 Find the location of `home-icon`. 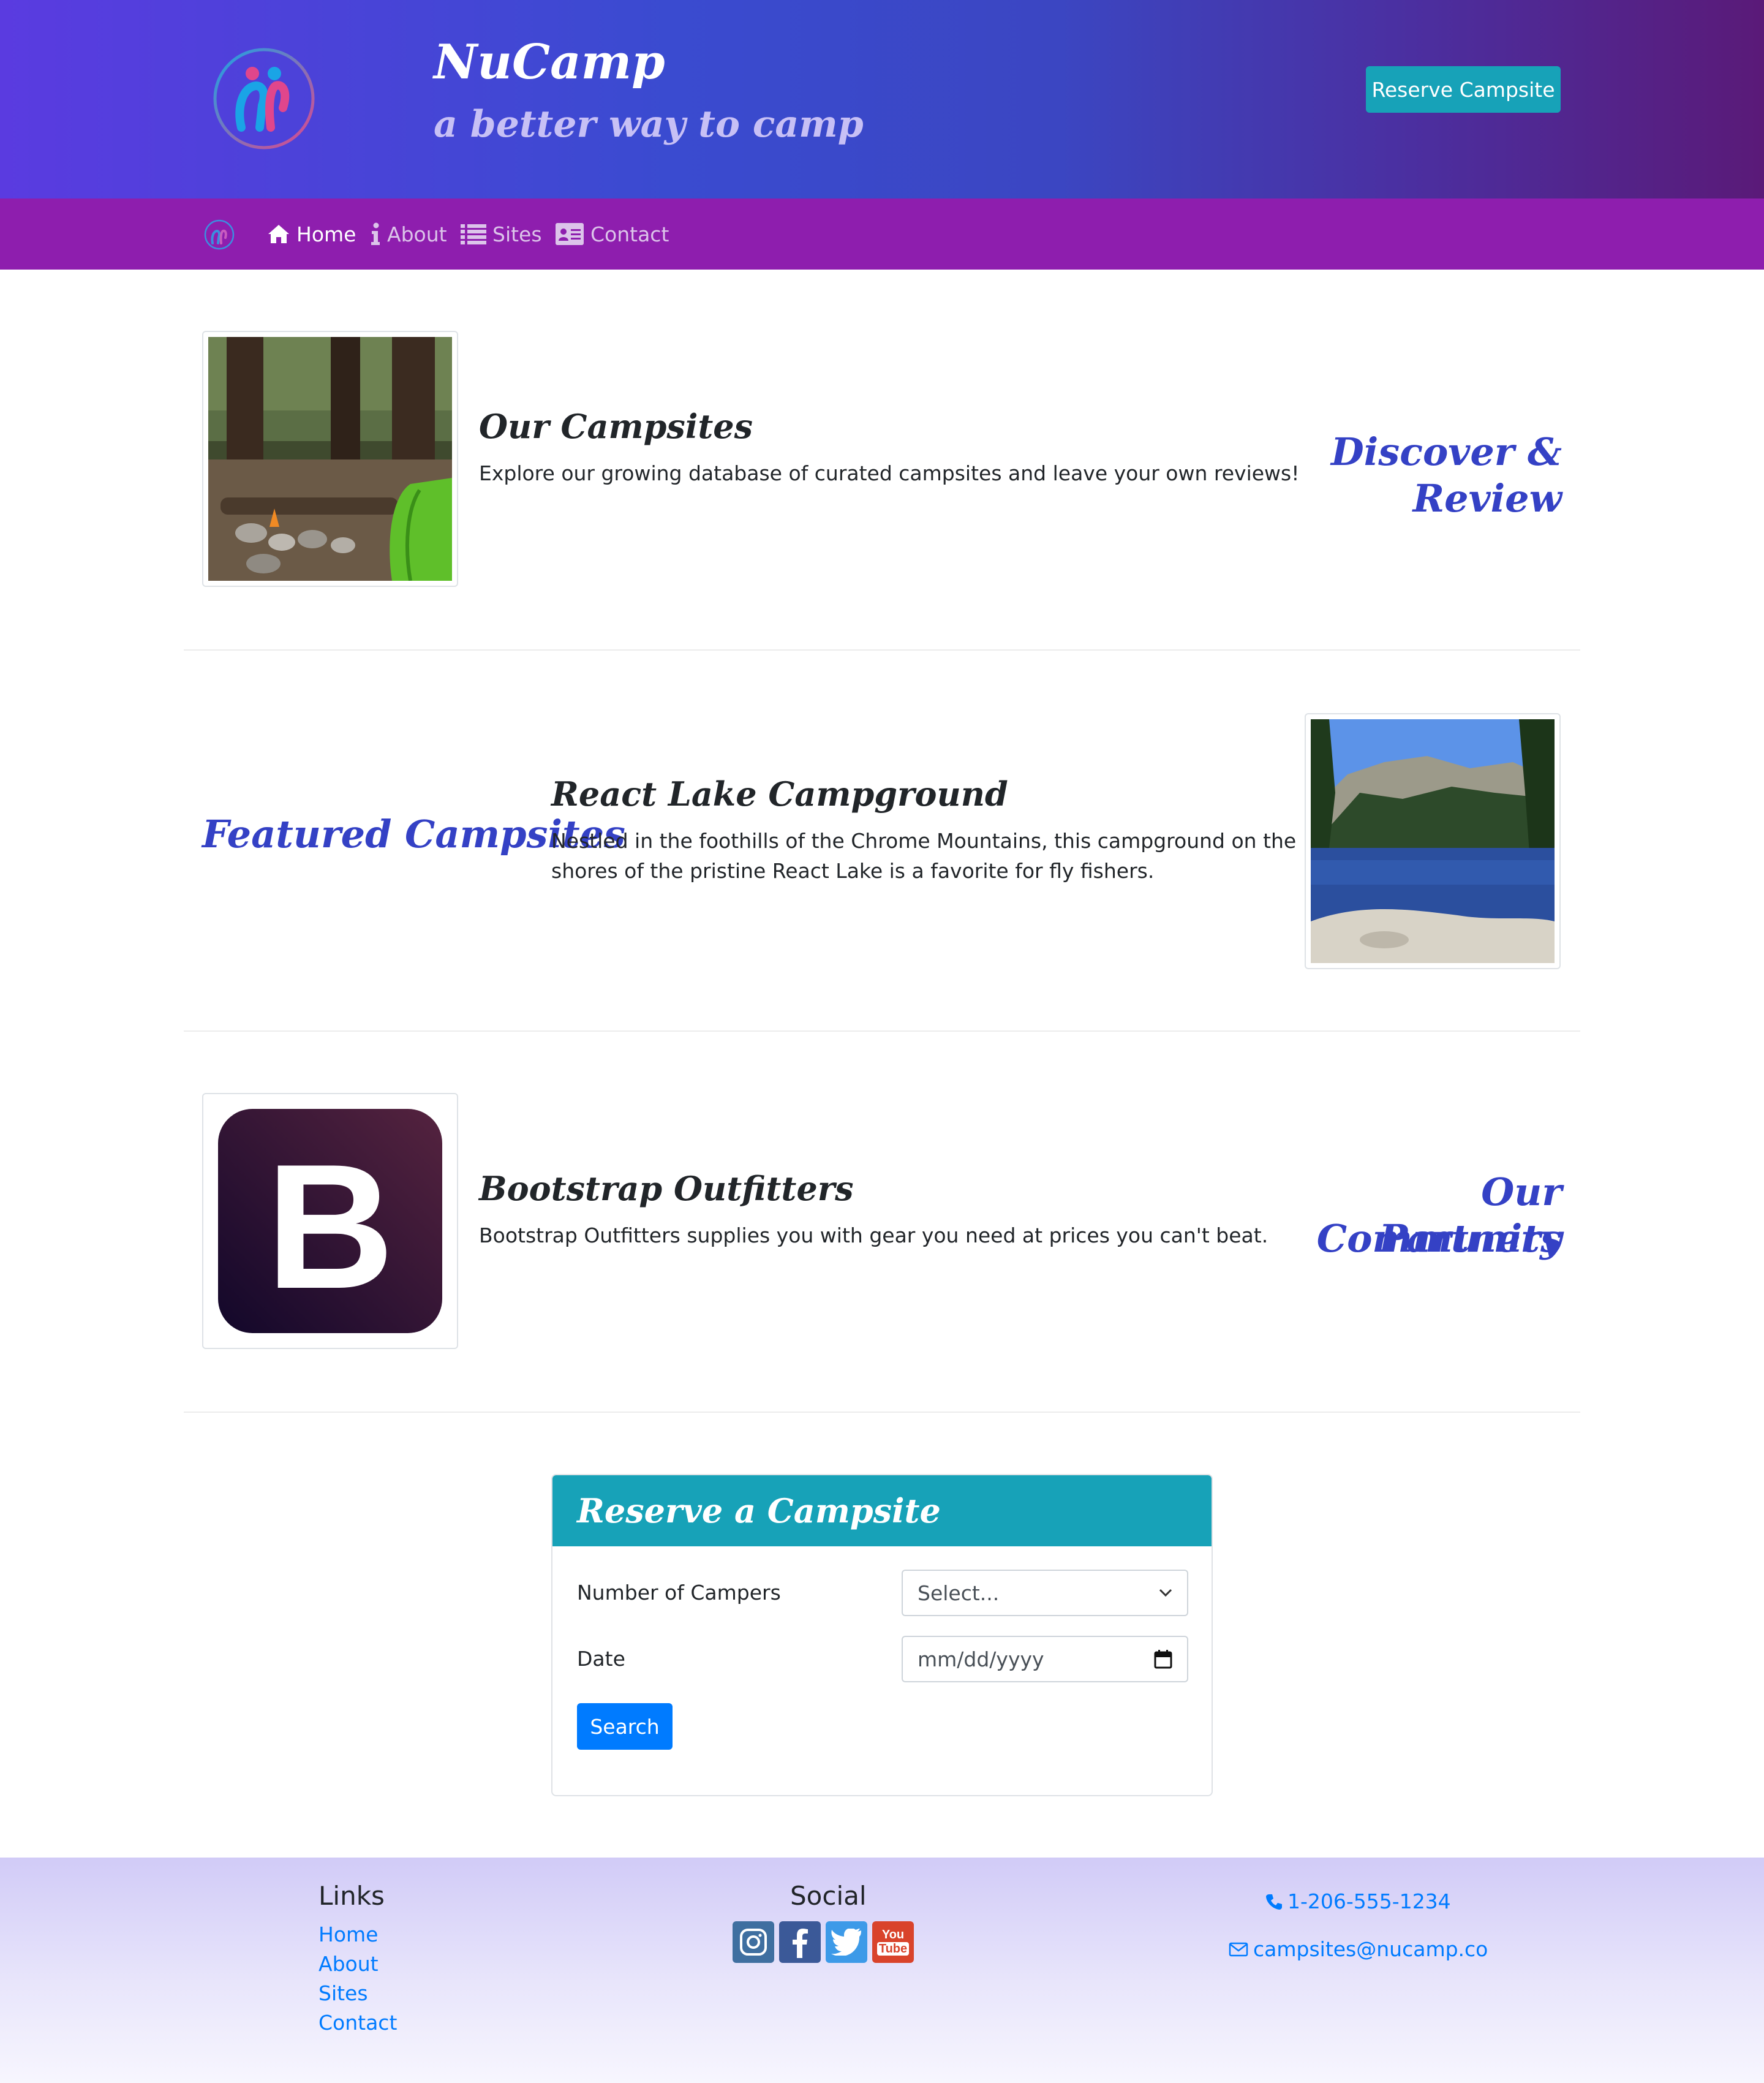

home-icon is located at coordinates (278, 234).